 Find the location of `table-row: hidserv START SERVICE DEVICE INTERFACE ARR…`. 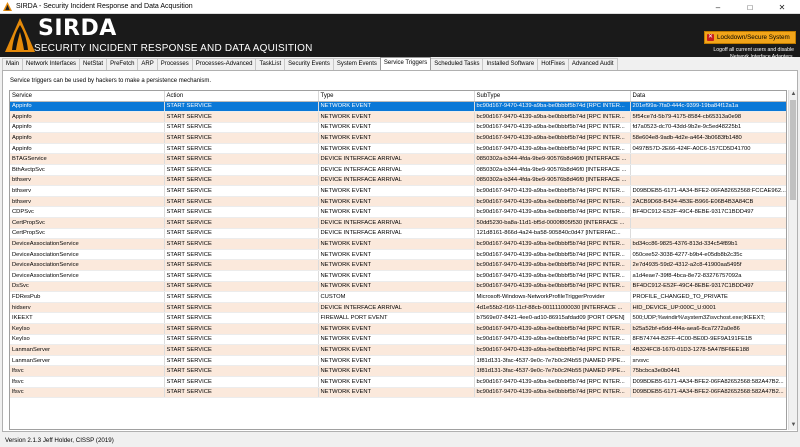

table-row: hidserv START SERVICE DEVICE INTERFACE ARR… is located at coordinates (398, 308).